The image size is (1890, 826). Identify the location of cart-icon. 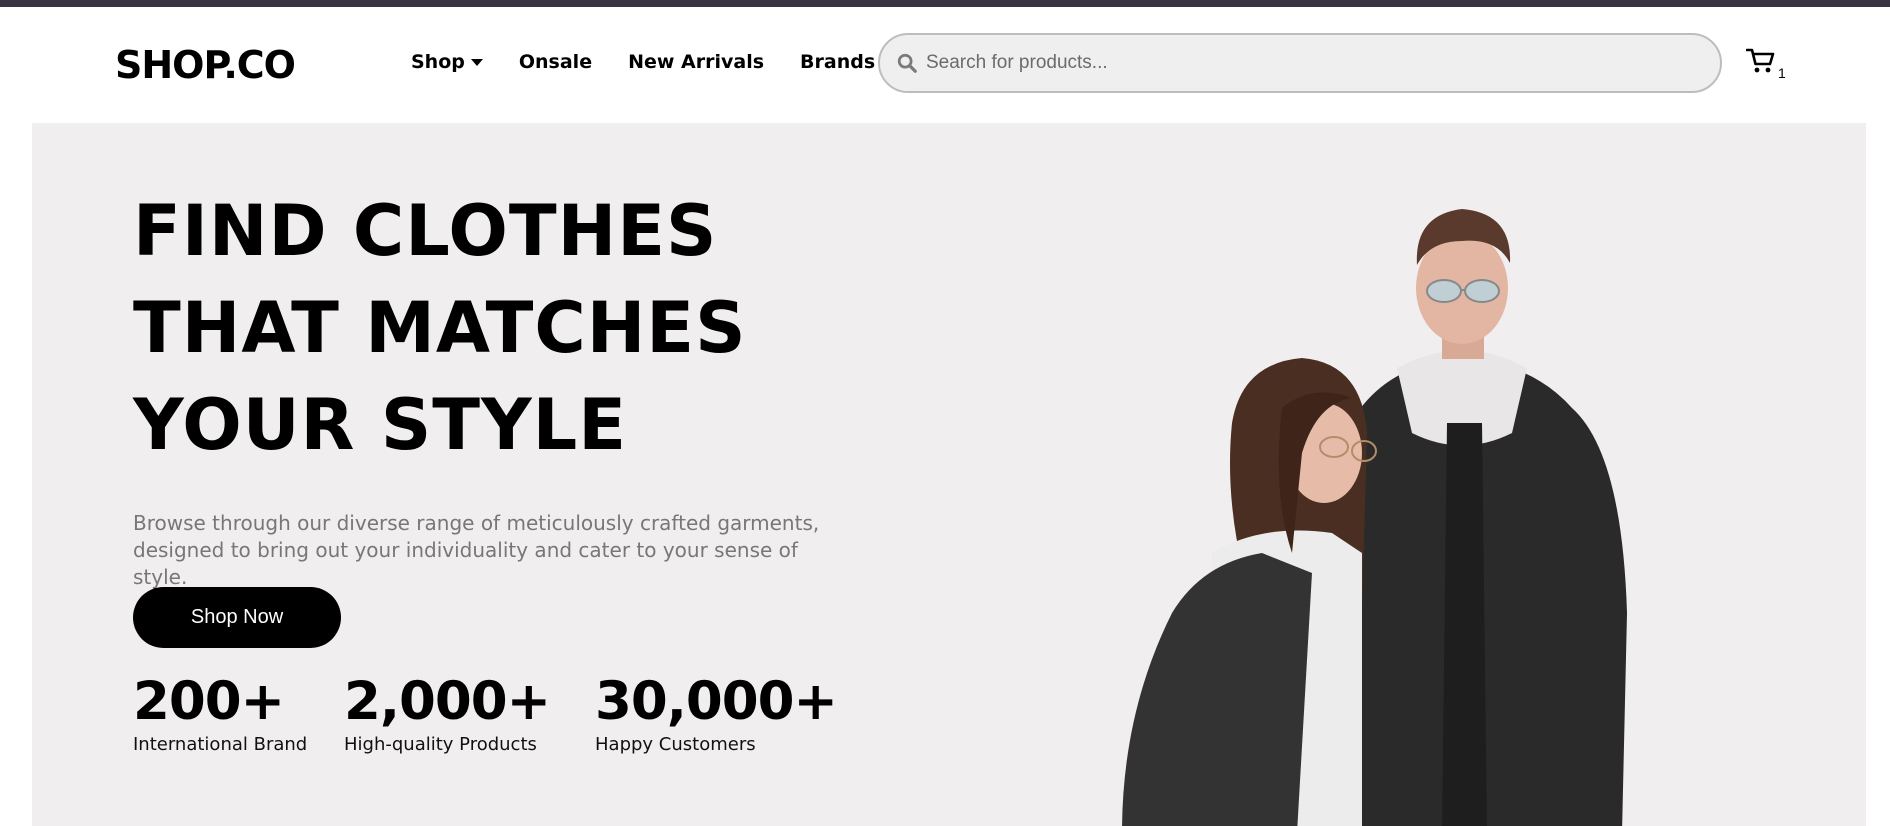
(1760, 60).